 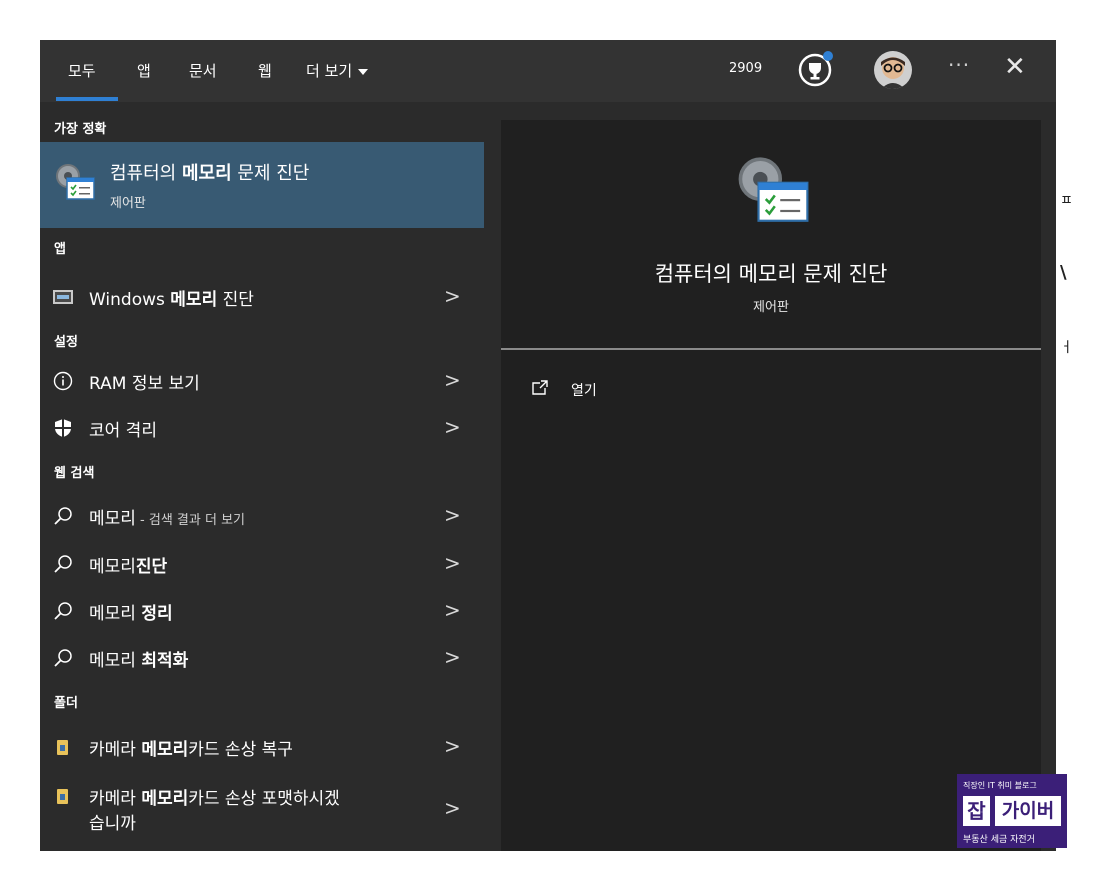 I want to click on tab-more: 더 보기, so click(x=337, y=70).